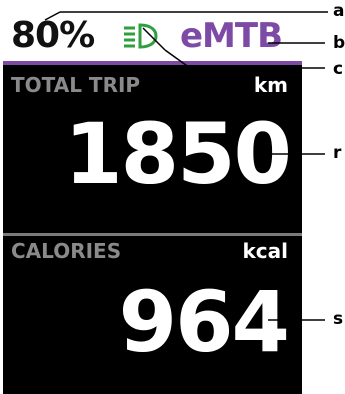 This screenshot has width=345, height=394. I want to click on headlight-icon, so click(141, 36).